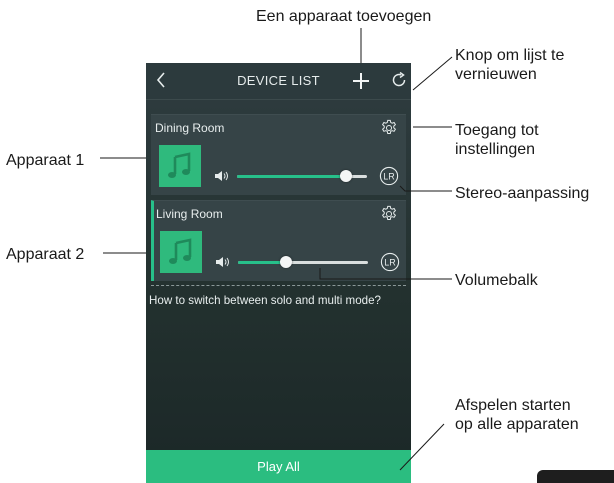  What do you see at coordinates (278, 285) in the screenshot?
I see `divider` at bounding box center [278, 285].